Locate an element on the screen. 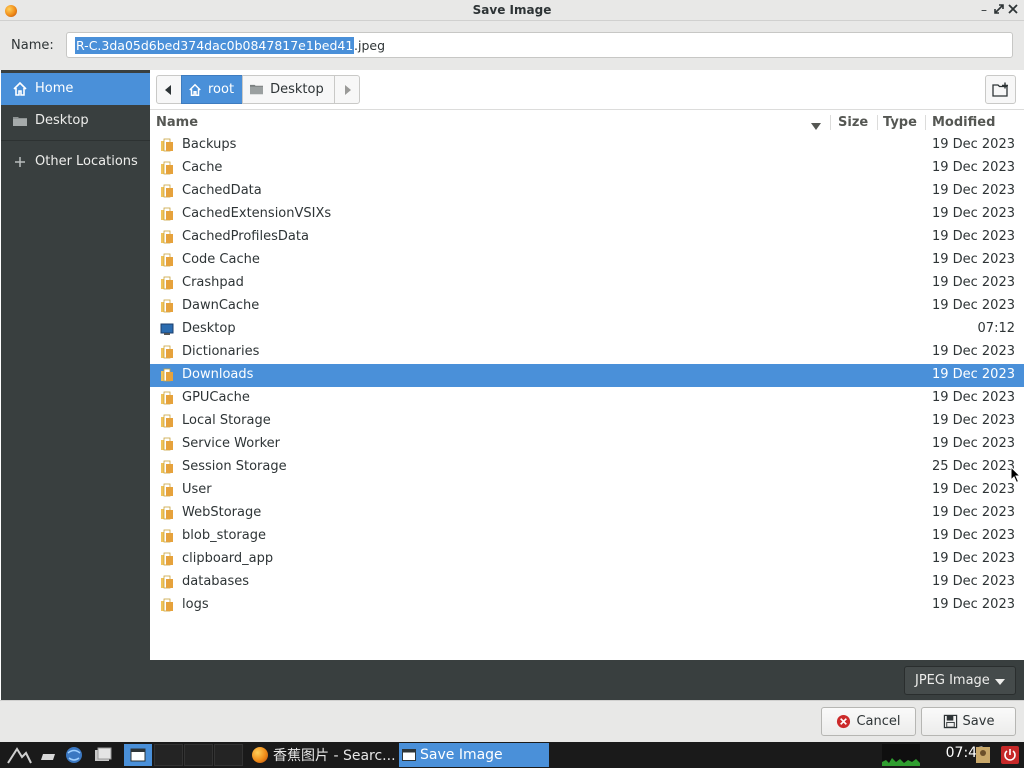  sidebar-item-desktop: Desktop is located at coordinates (75, 121).